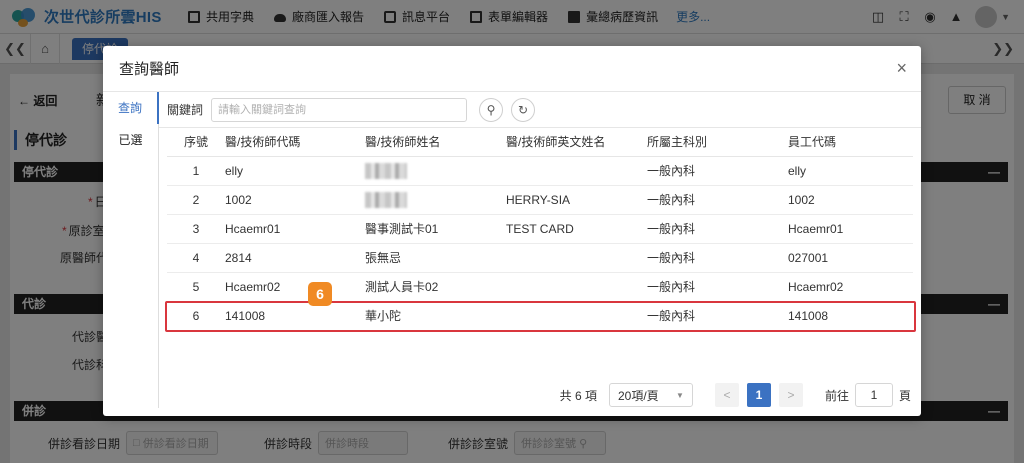 The width and height of the screenshot is (1024, 463). What do you see at coordinates (901, 68) in the screenshot?
I see `close-icon: ×` at bounding box center [901, 68].